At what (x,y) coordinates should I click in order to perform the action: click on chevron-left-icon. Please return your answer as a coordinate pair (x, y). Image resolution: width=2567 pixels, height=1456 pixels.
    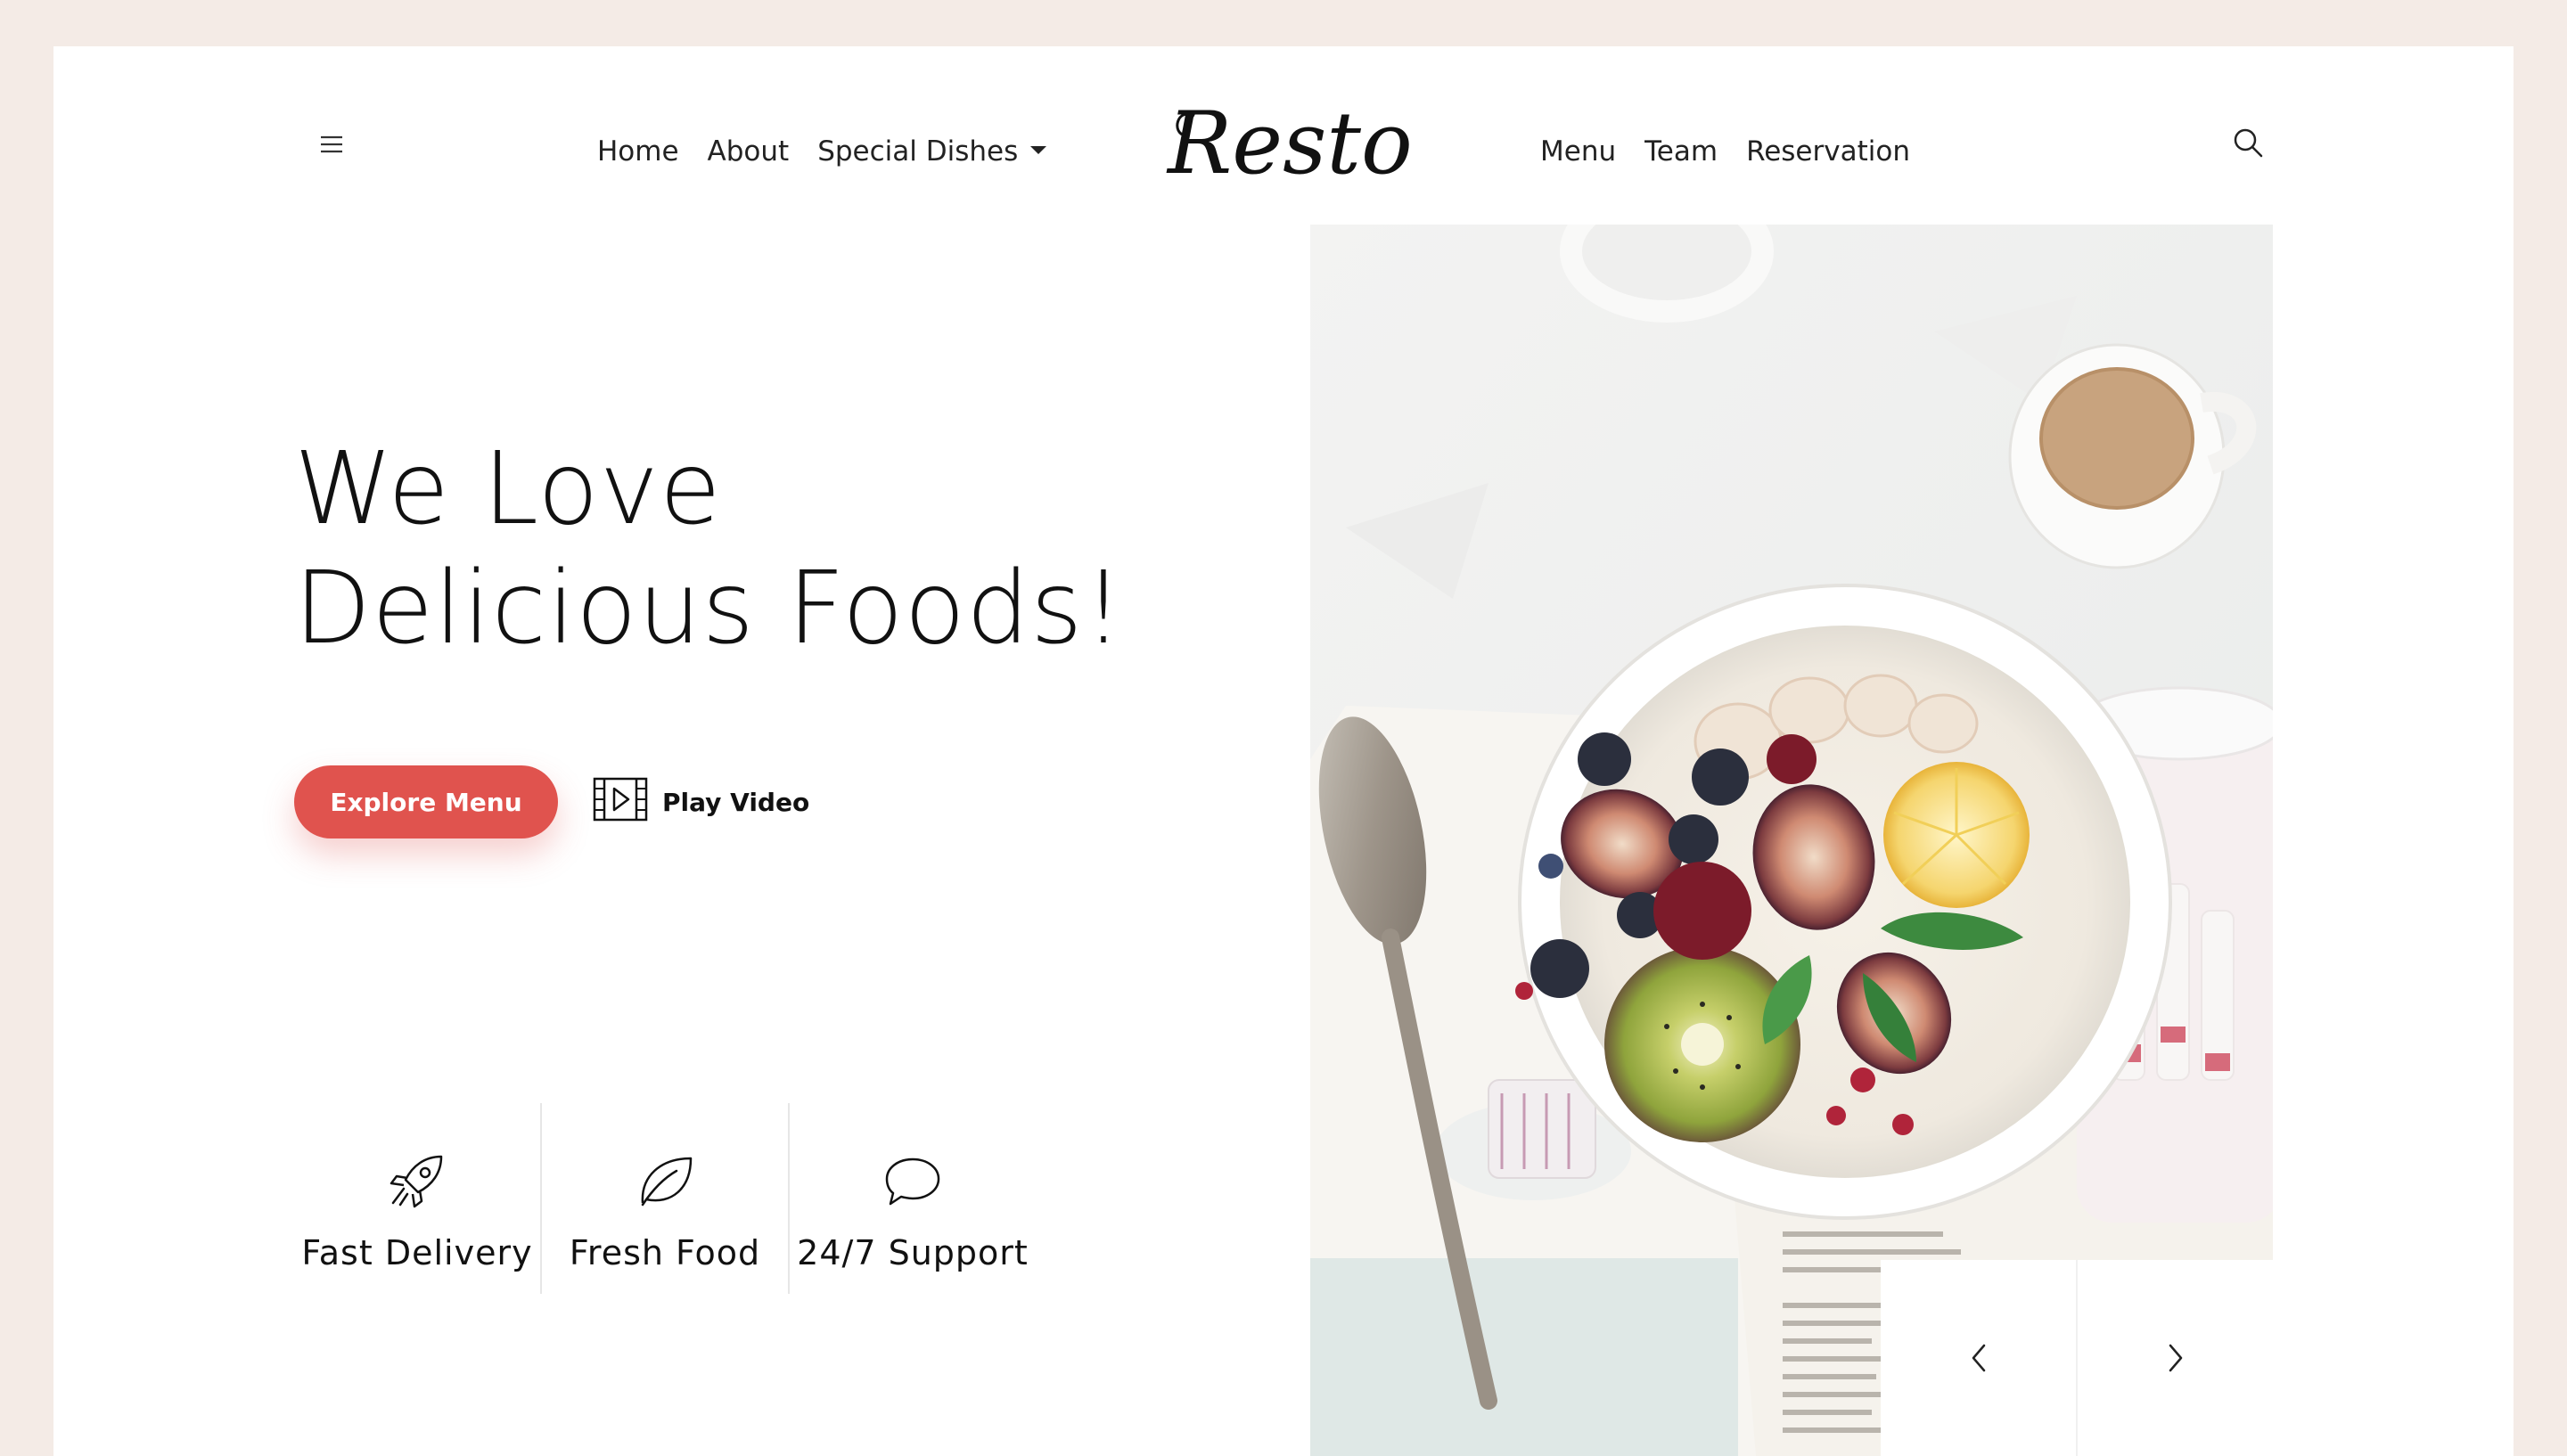
    Looking at the image, I should click on (1978, 1358).